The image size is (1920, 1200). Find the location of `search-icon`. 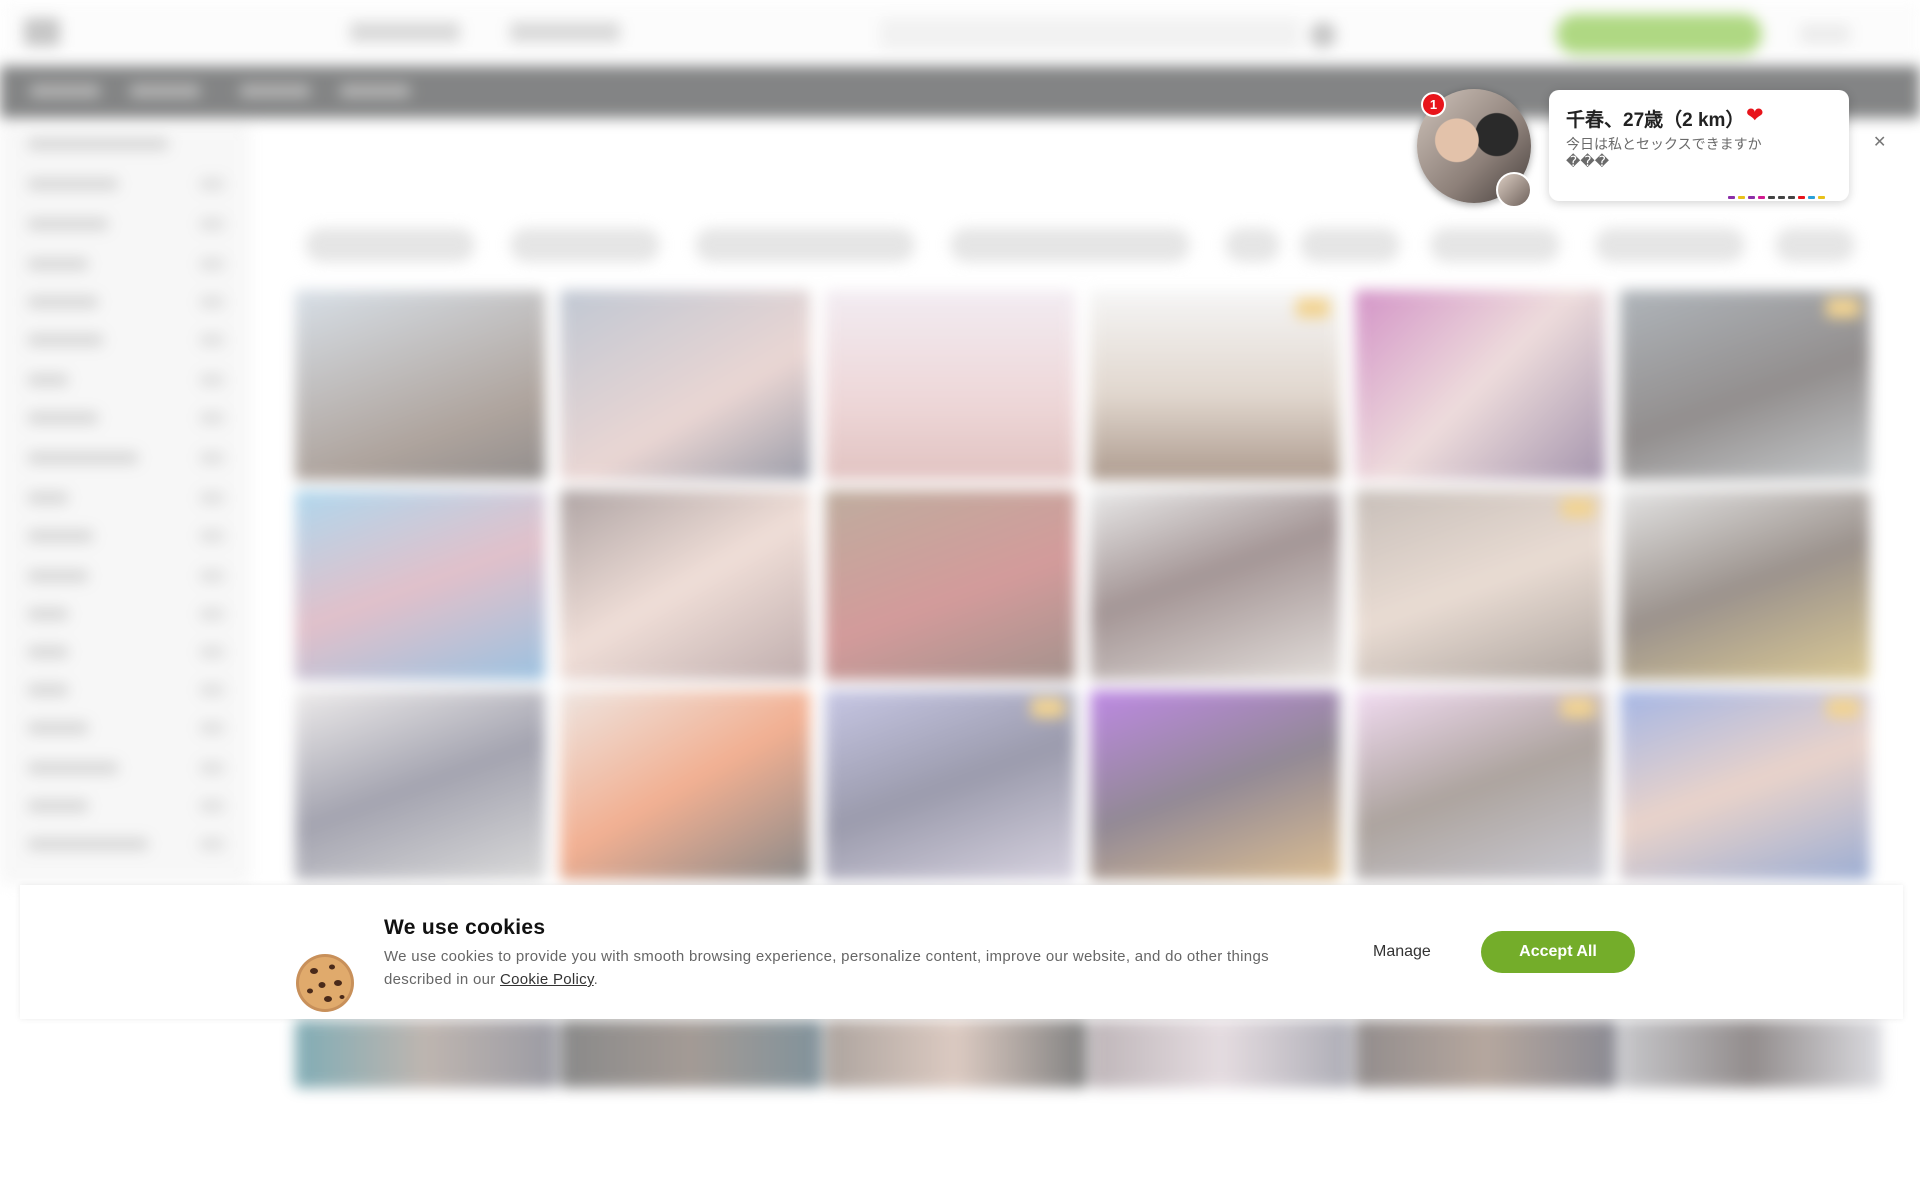

search-icon is located at coordinates (1323, 35).